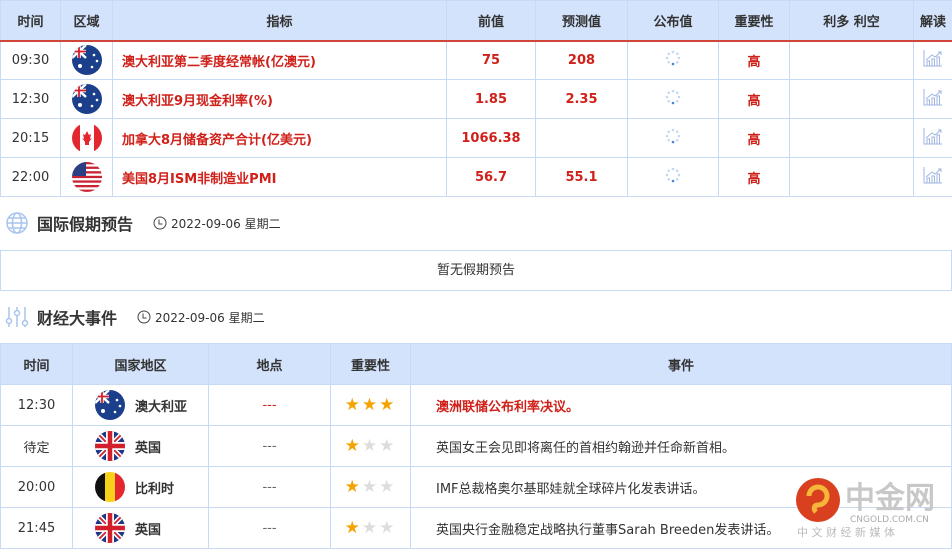  I want to click on flag-usa-icon, so click(86, 177).